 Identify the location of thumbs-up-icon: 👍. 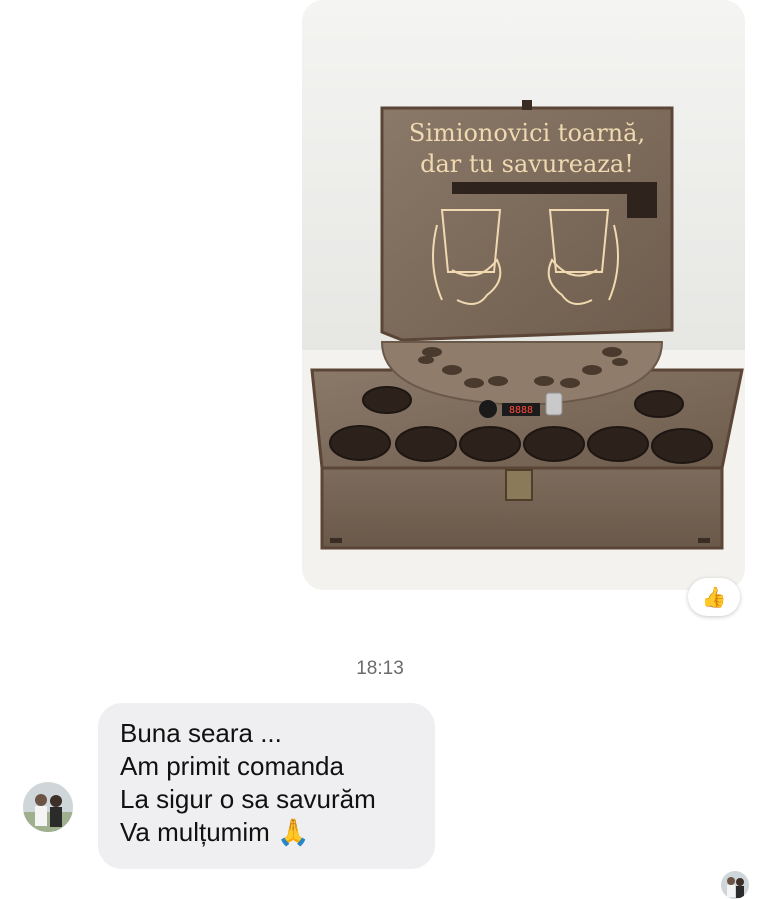
(714, 597).